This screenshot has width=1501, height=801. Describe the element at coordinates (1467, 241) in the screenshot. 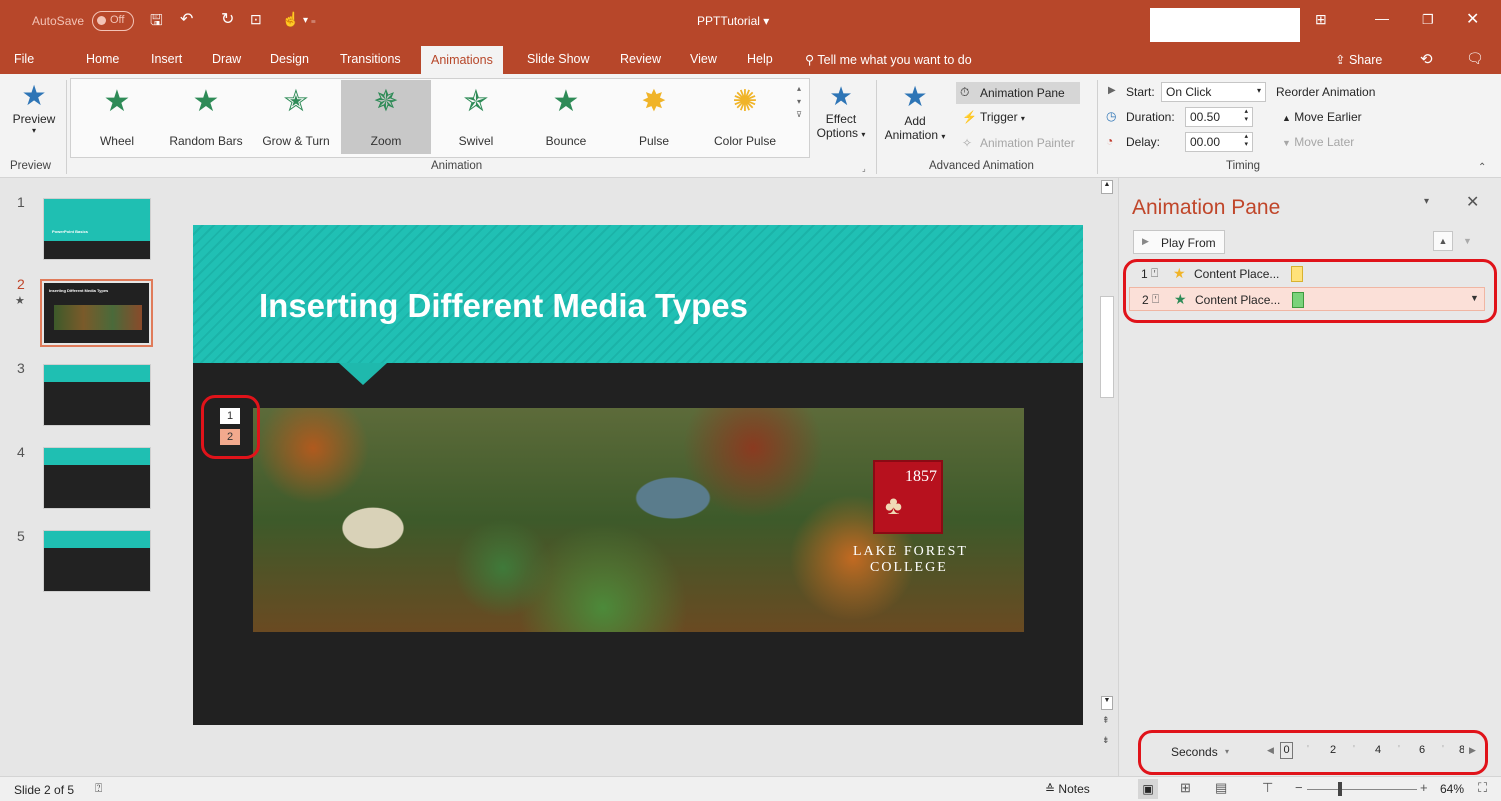

I see `move-down-icon: ▼` at that location.